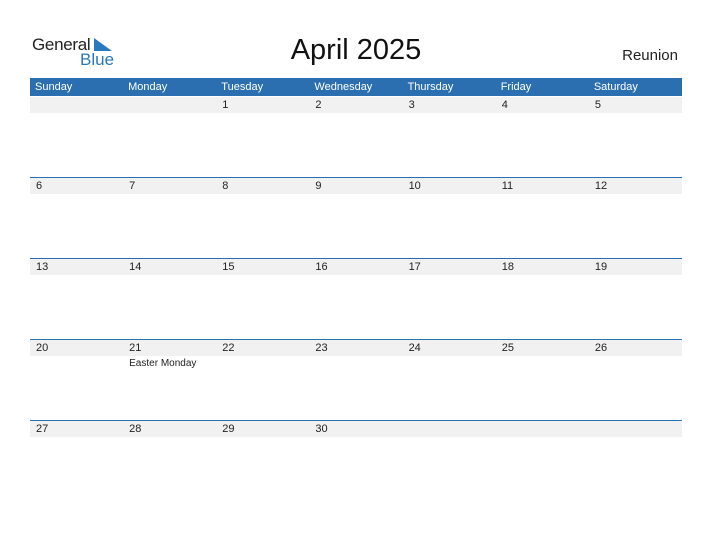 The width and height of the screenshot is (712, 550). I want to click on day-number: 27, so click(77, 429).